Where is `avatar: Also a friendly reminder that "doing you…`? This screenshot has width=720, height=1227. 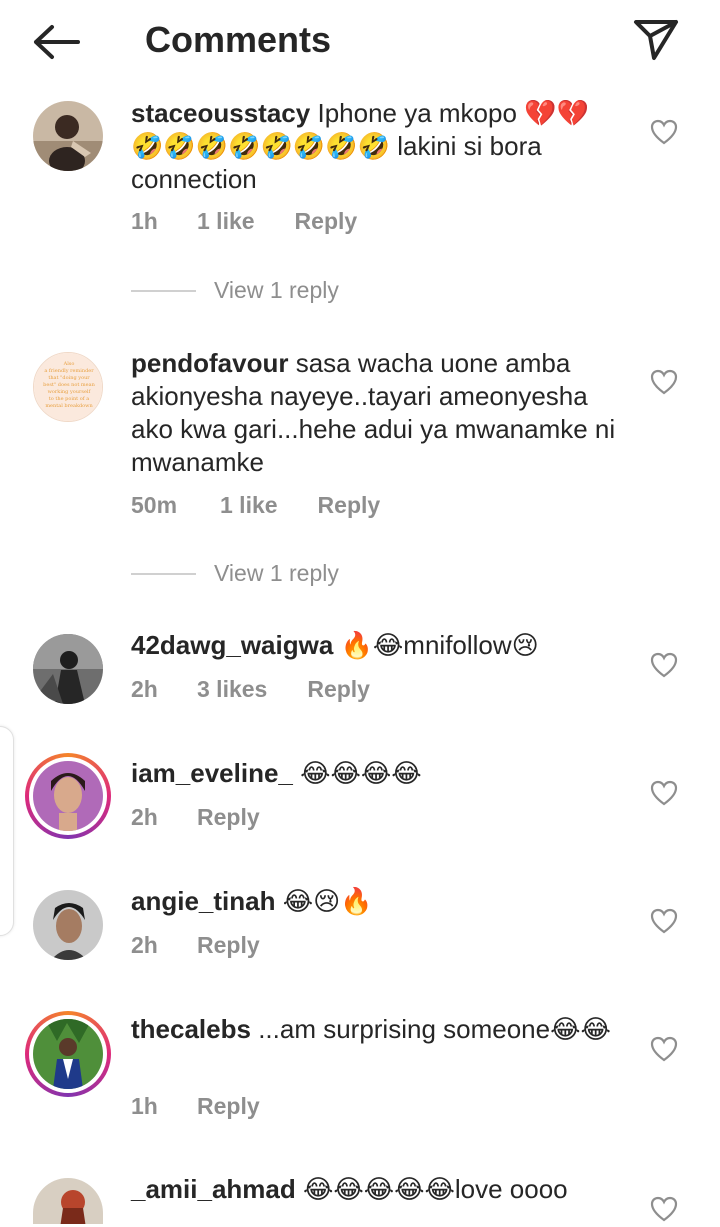 avatar: Also a friendly reminder that "doing you… is located at coordinates (68, 387).